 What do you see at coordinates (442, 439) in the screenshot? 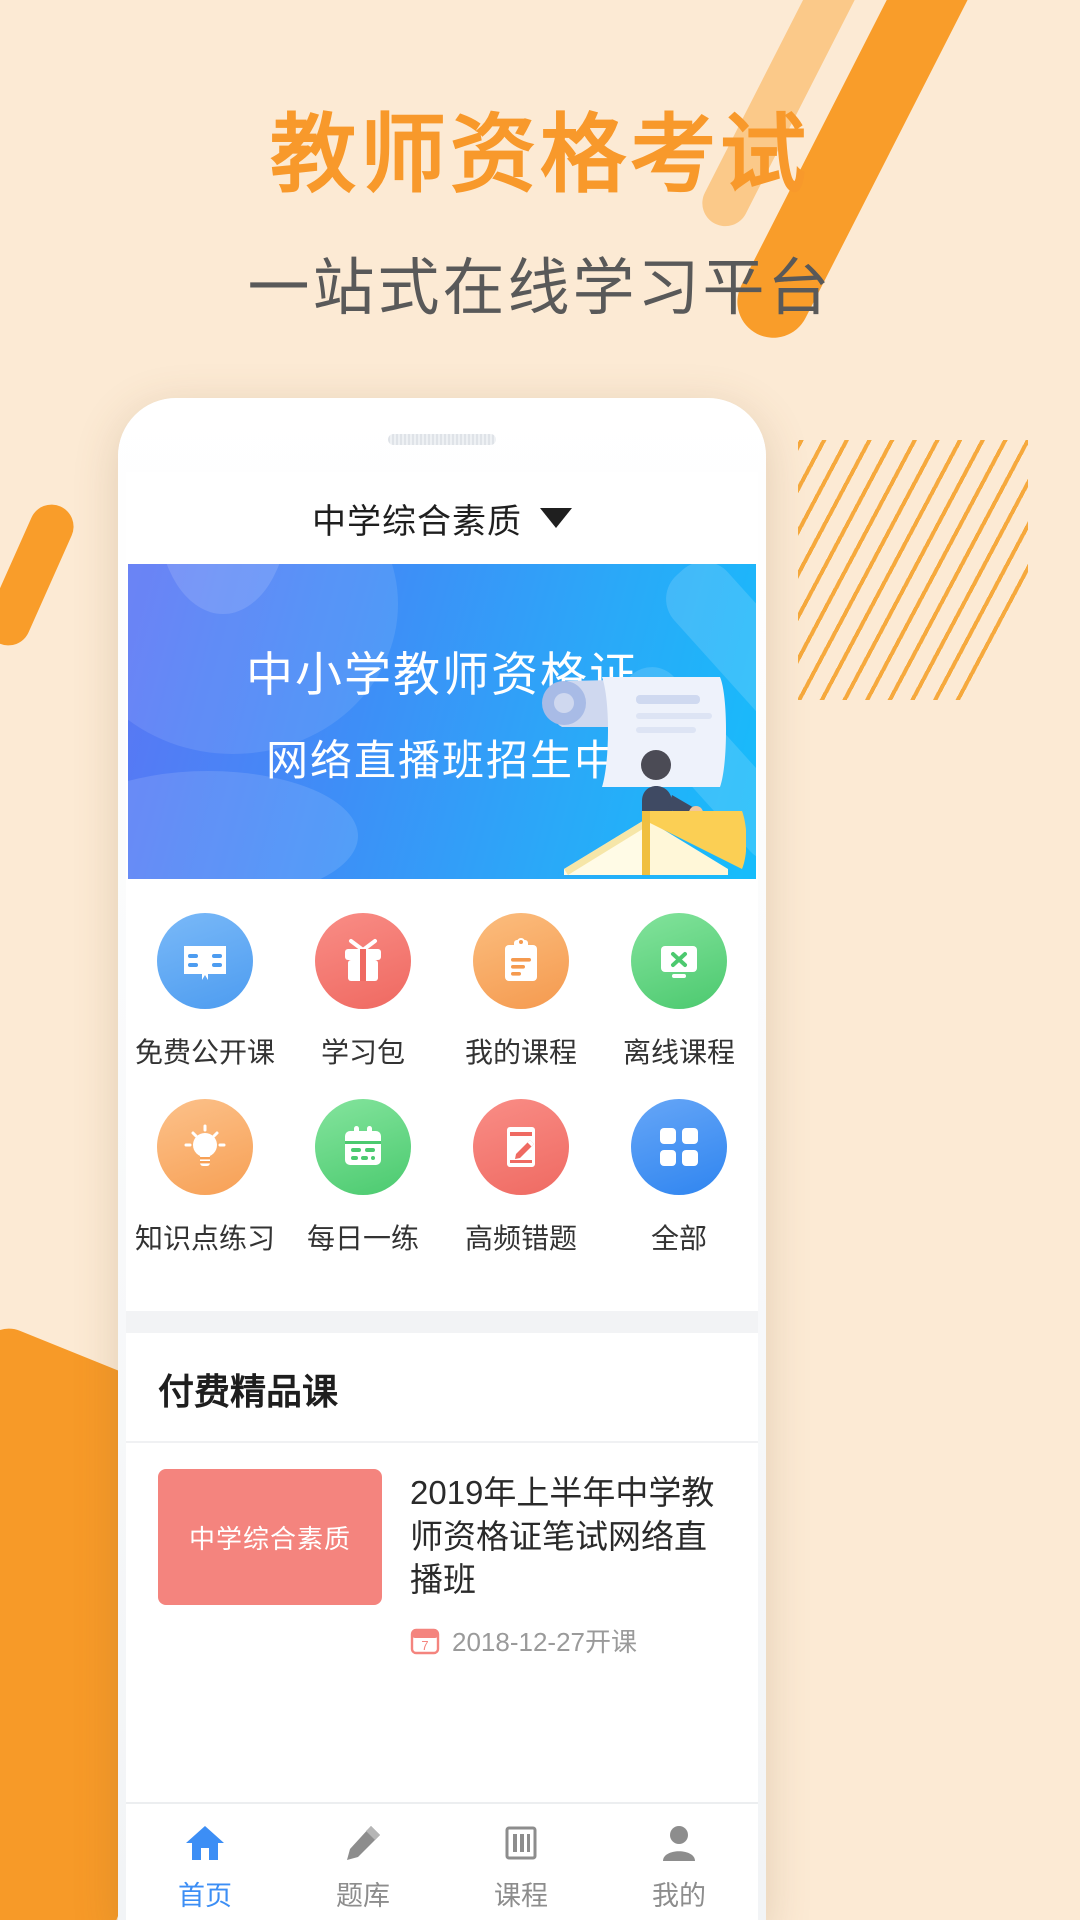
I see `phone-speaker-grille` at bounding box center [442, 439].